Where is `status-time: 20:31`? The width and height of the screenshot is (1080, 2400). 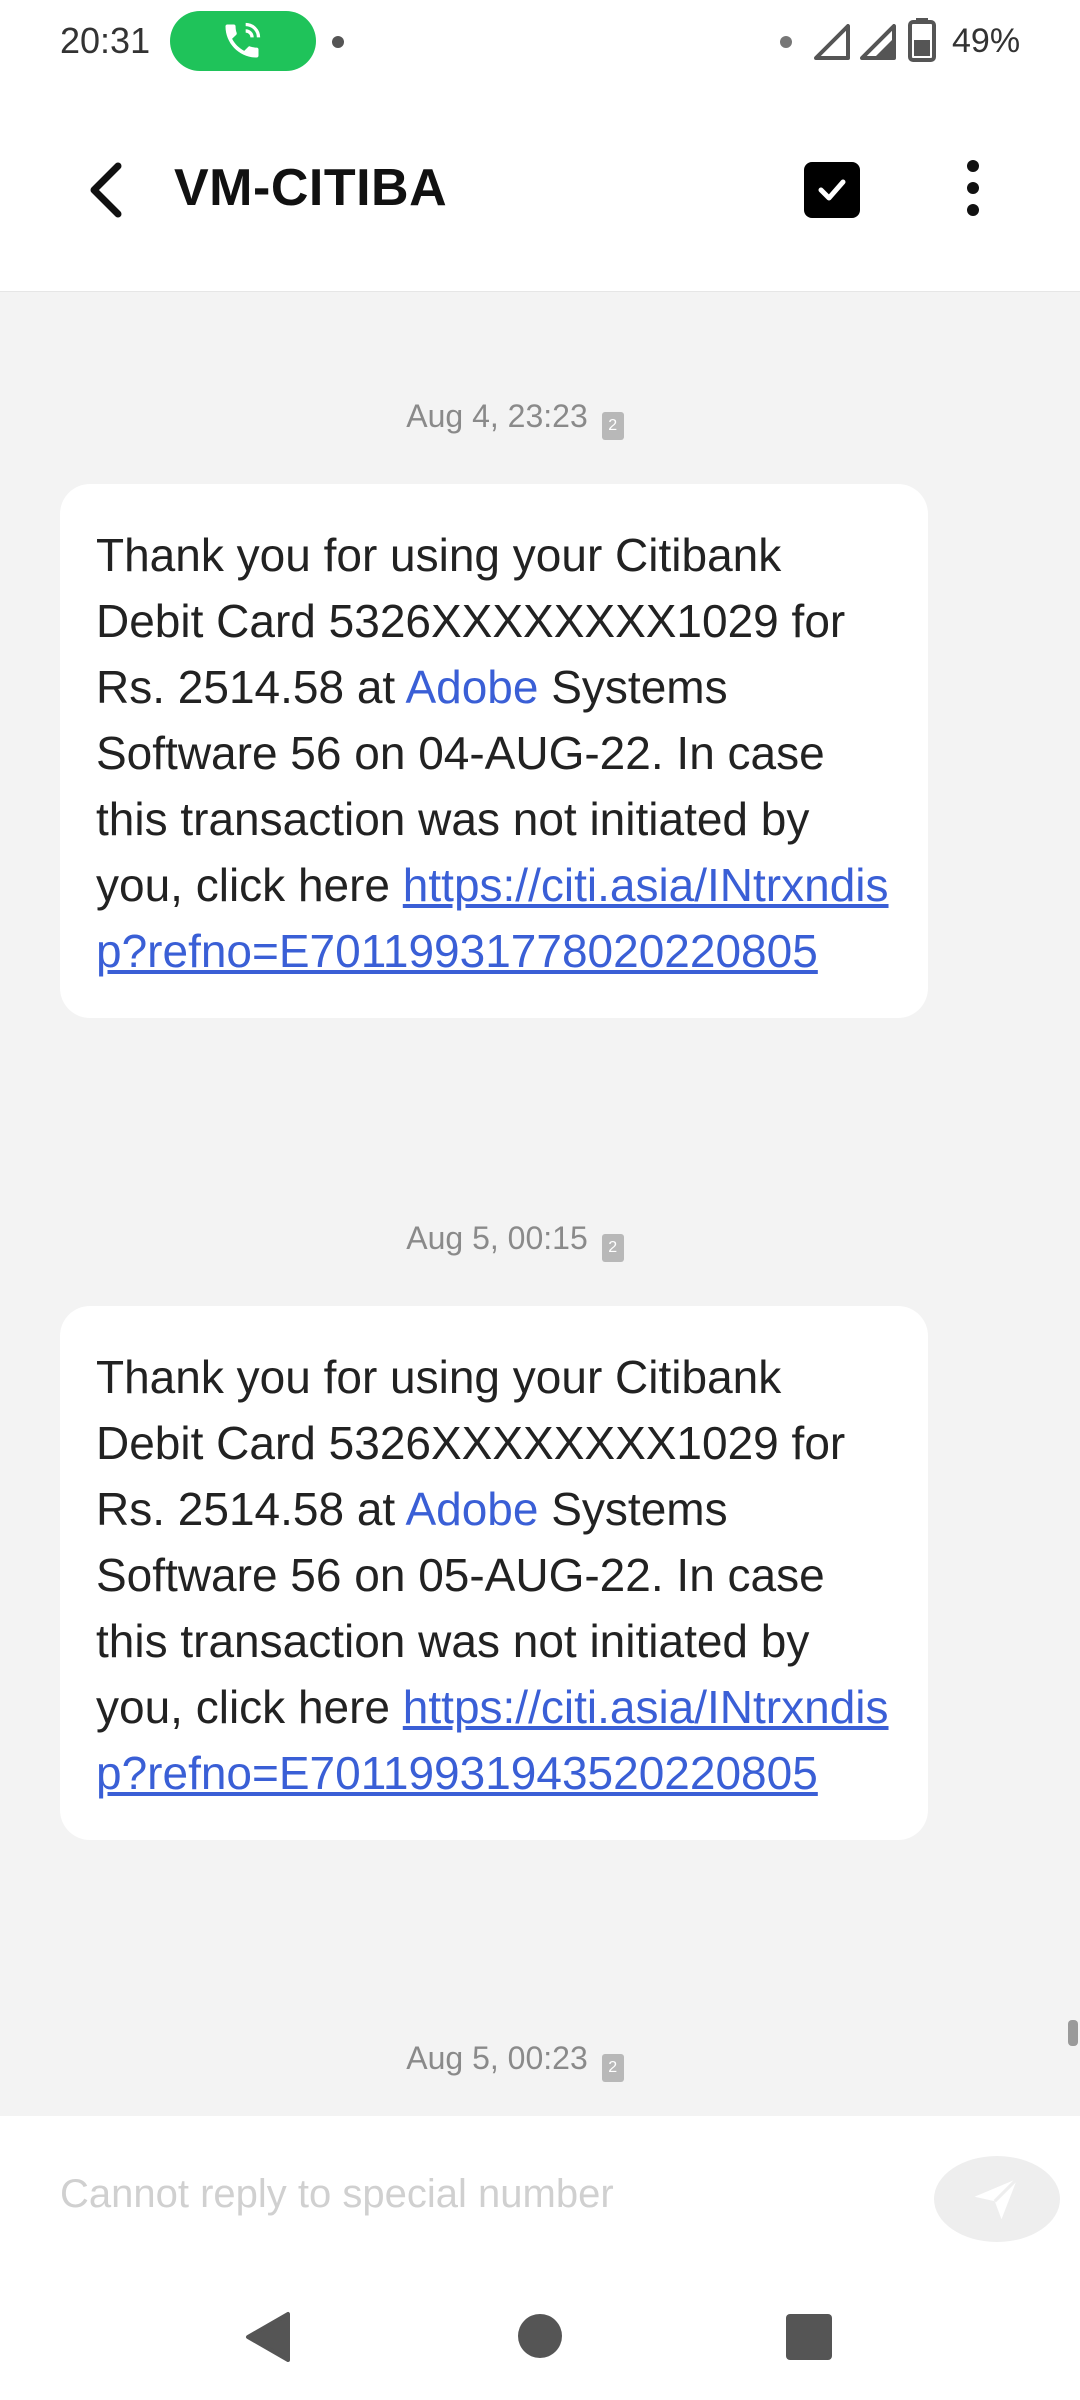
status-time: 20:31 is located at coordinates (105, 40).